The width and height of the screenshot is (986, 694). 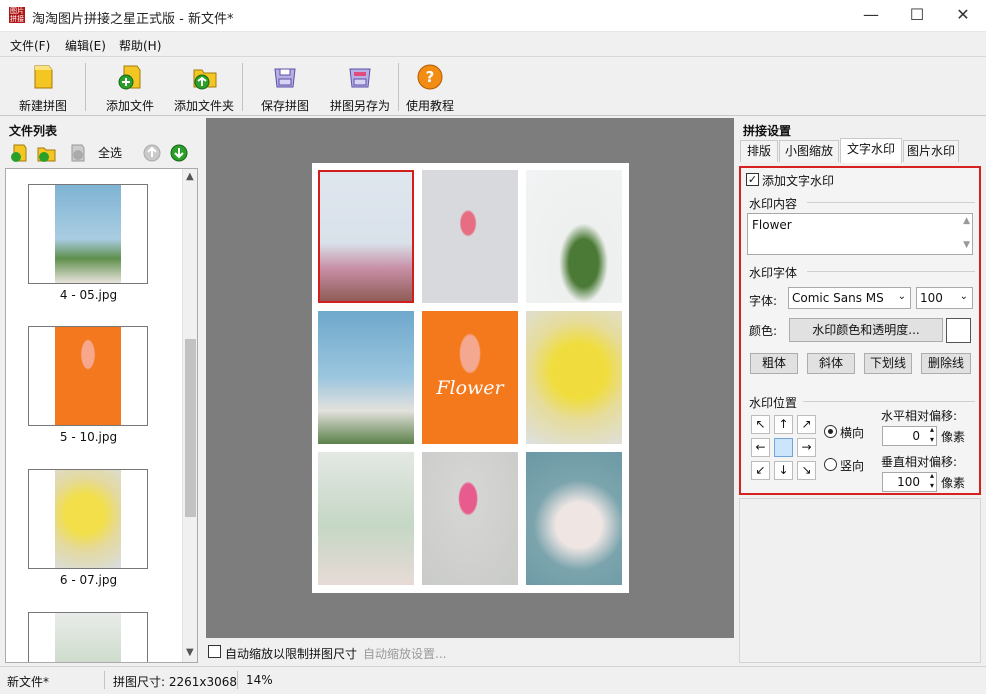 What do you see at coordinates (759, 151) in the screenshot?
I see `tab-layout: 排版` at bounding box center [759, 151].